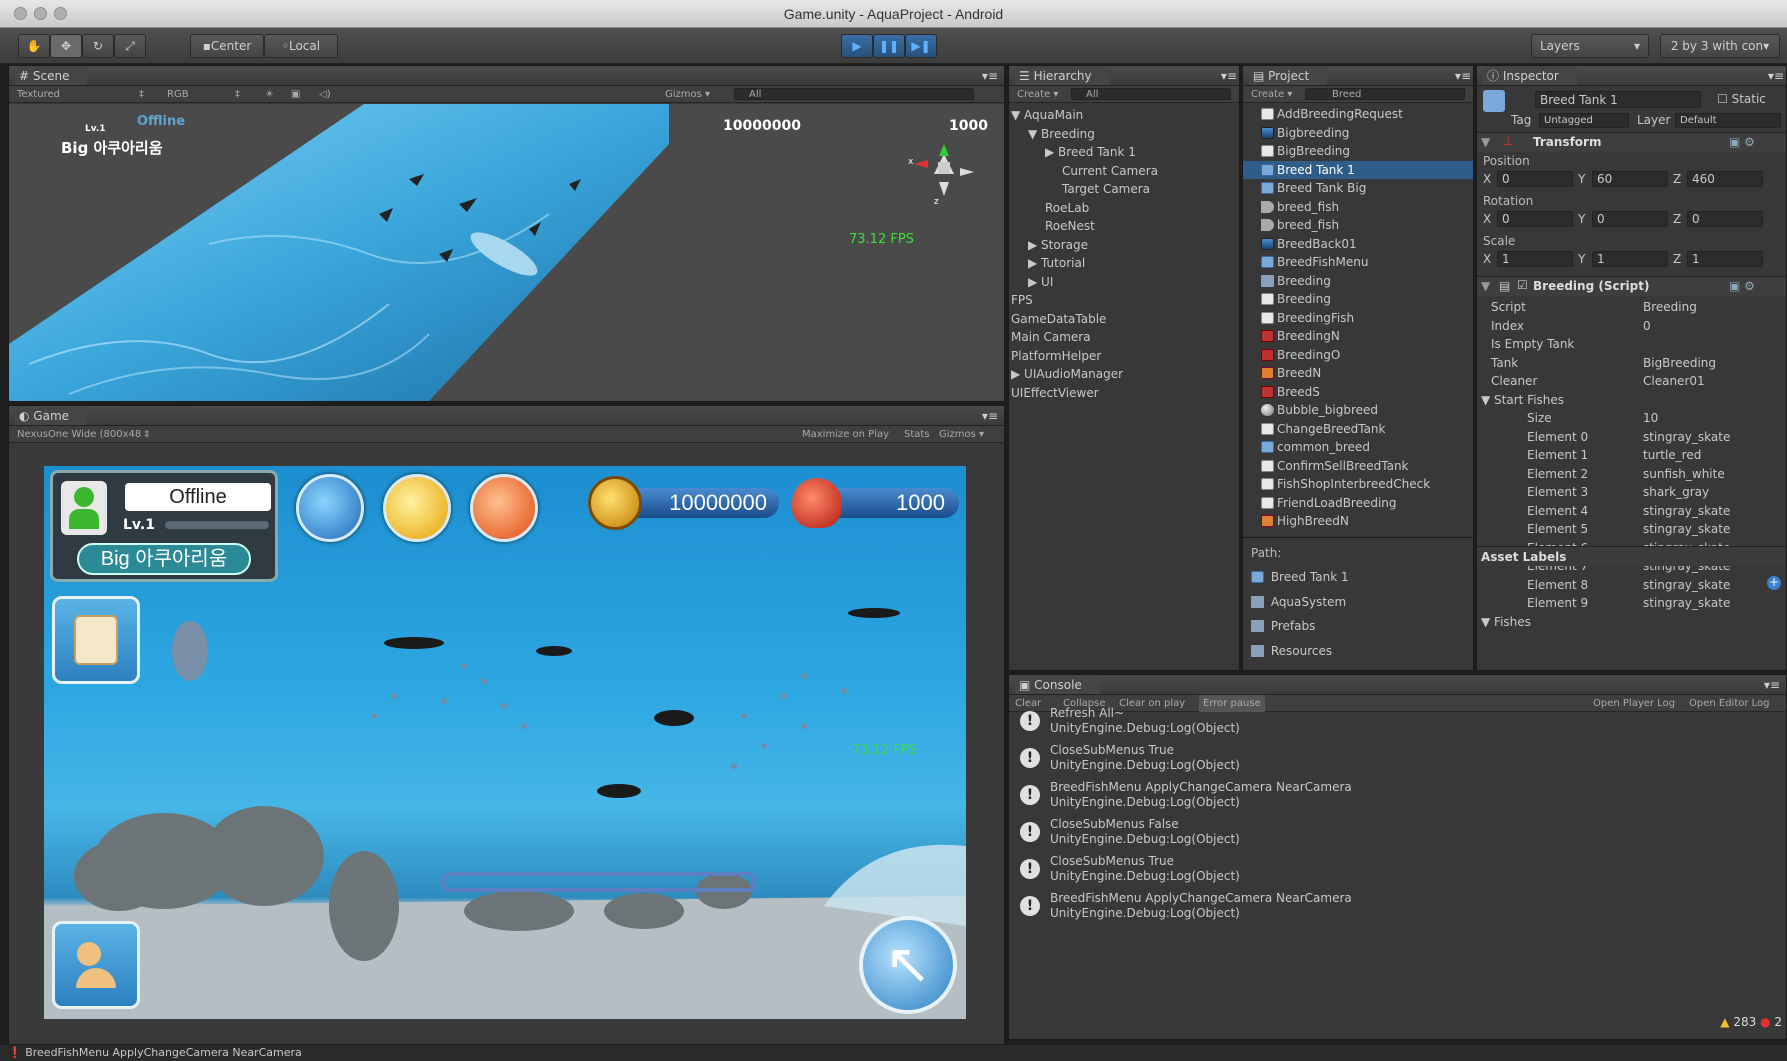 Image resolution: width=1787 pixels, height=1061 pixels. Describe the element at coordinates (854, 94) in the screenshot. I see `scene-search-input: All` at that location.